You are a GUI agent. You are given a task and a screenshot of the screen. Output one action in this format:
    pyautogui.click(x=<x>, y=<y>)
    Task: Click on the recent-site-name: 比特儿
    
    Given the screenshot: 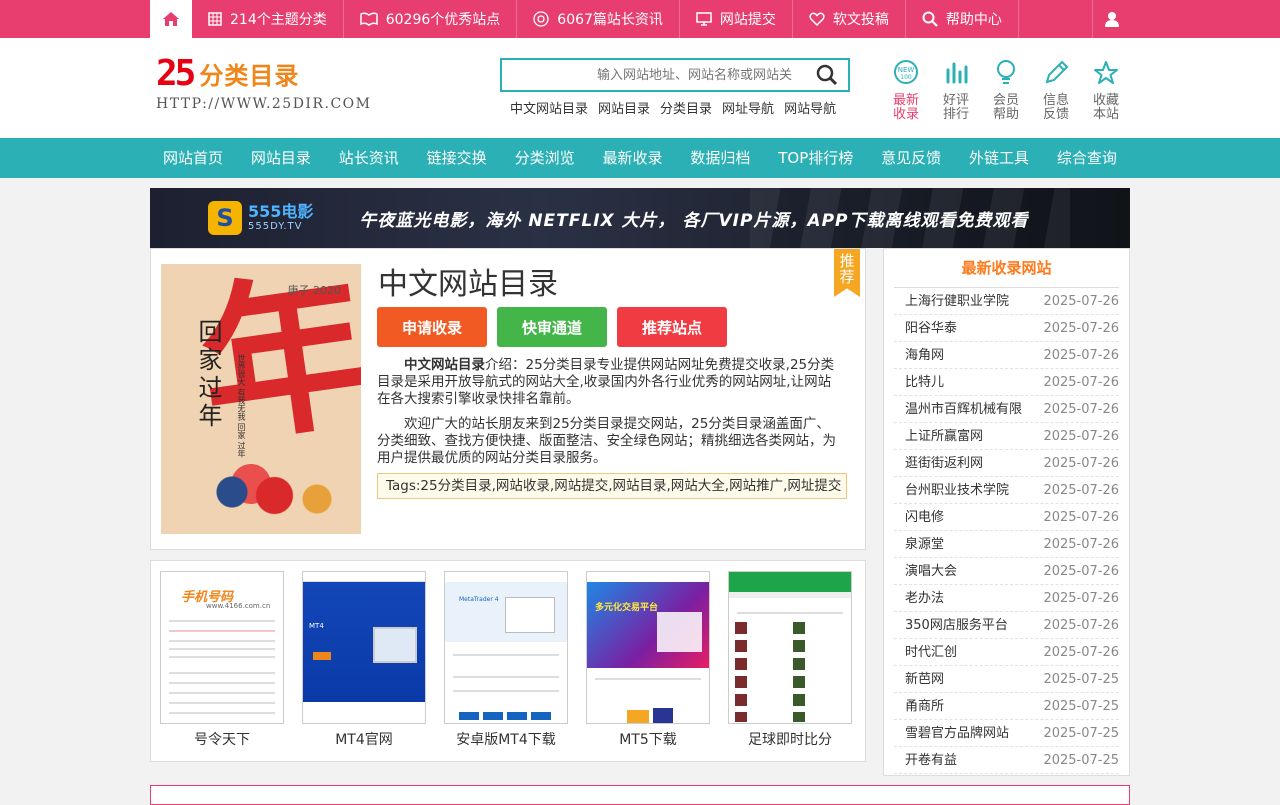 What is the action you would take?
    pyautogui.click(x=924, y=382)
    